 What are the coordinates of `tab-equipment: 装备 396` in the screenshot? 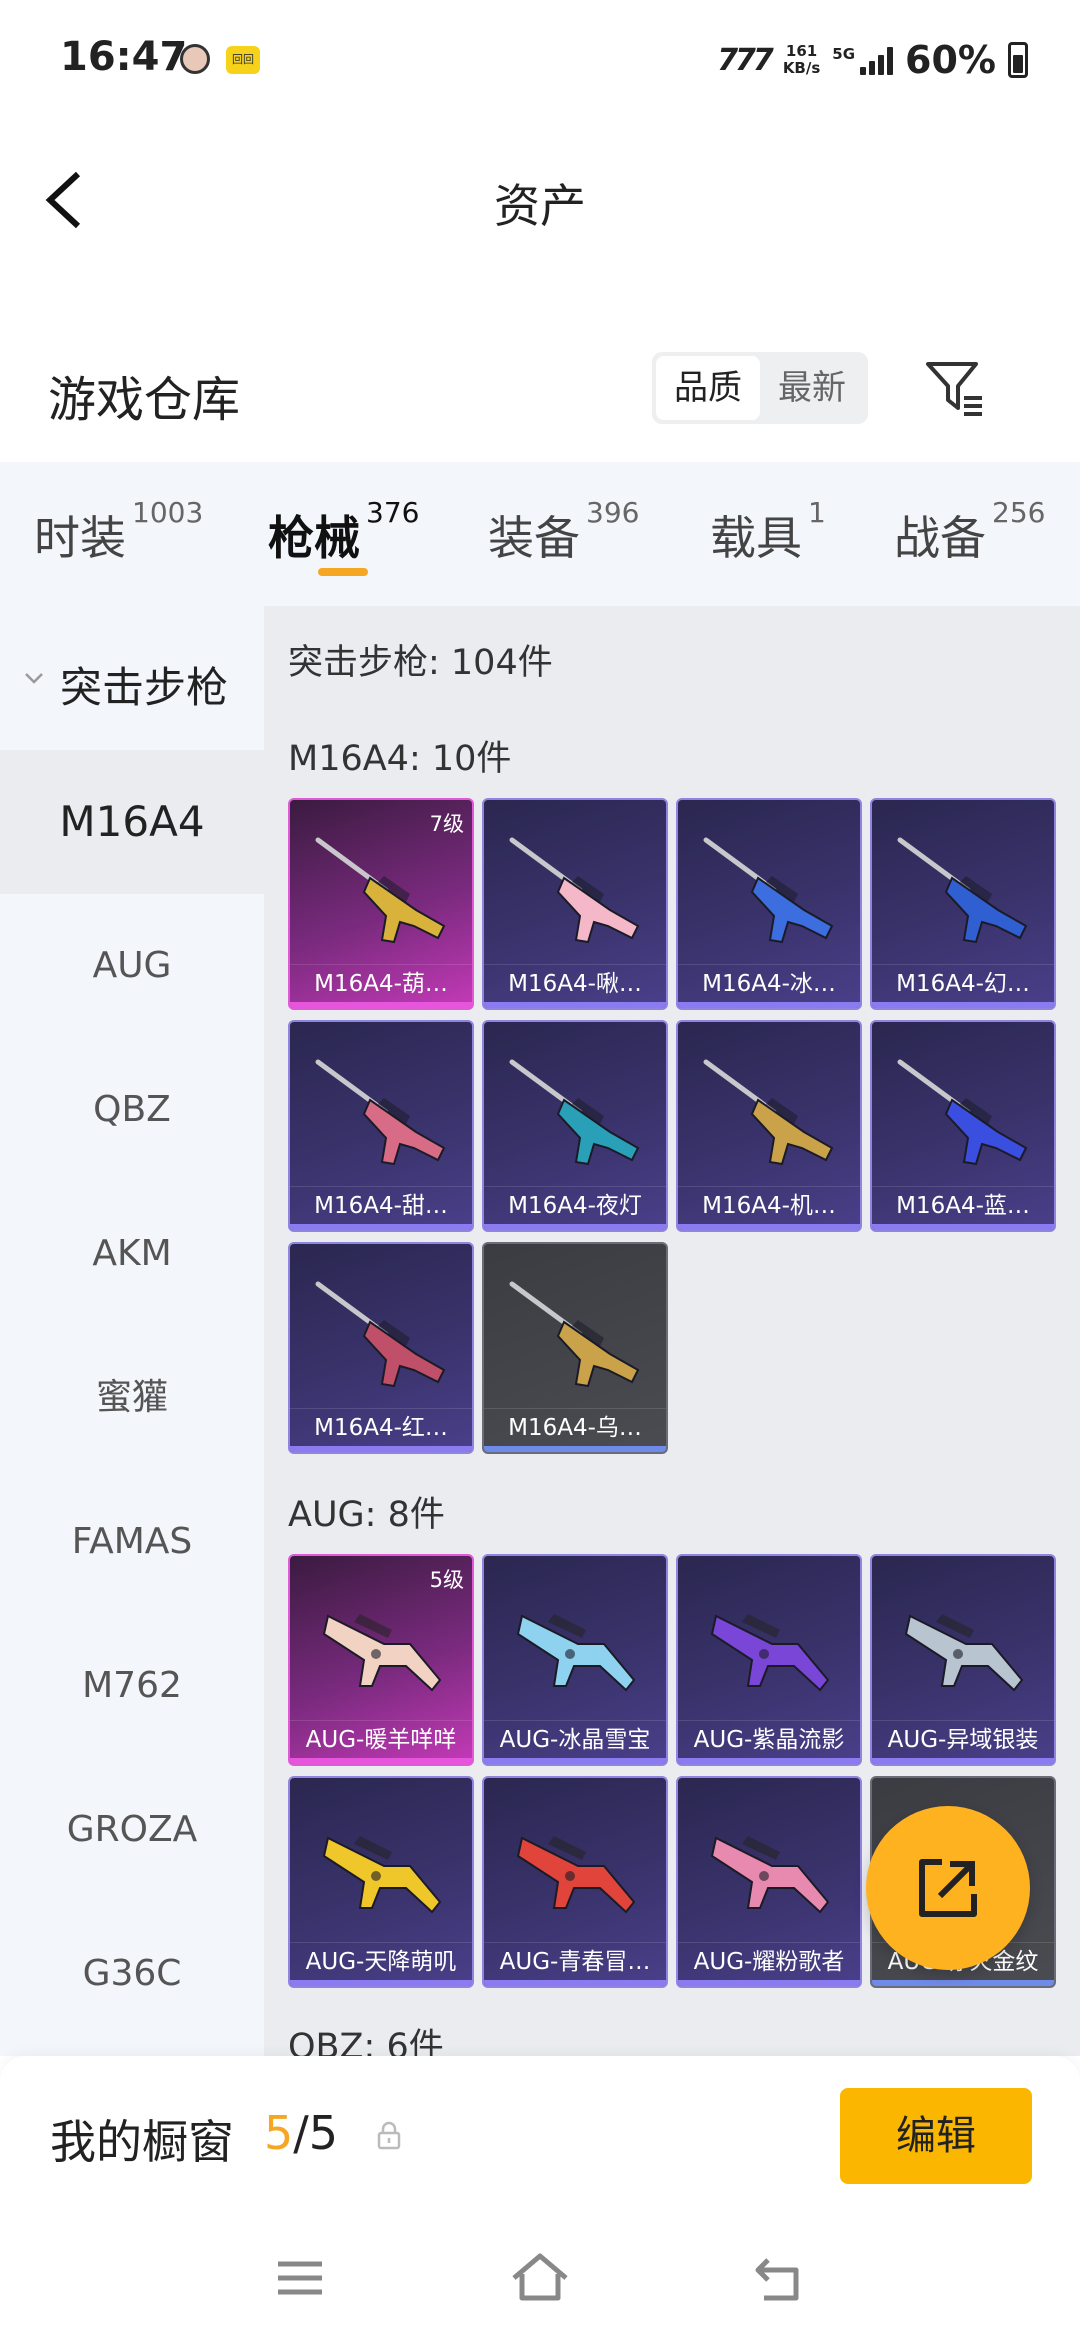 It's located at (563, 532).